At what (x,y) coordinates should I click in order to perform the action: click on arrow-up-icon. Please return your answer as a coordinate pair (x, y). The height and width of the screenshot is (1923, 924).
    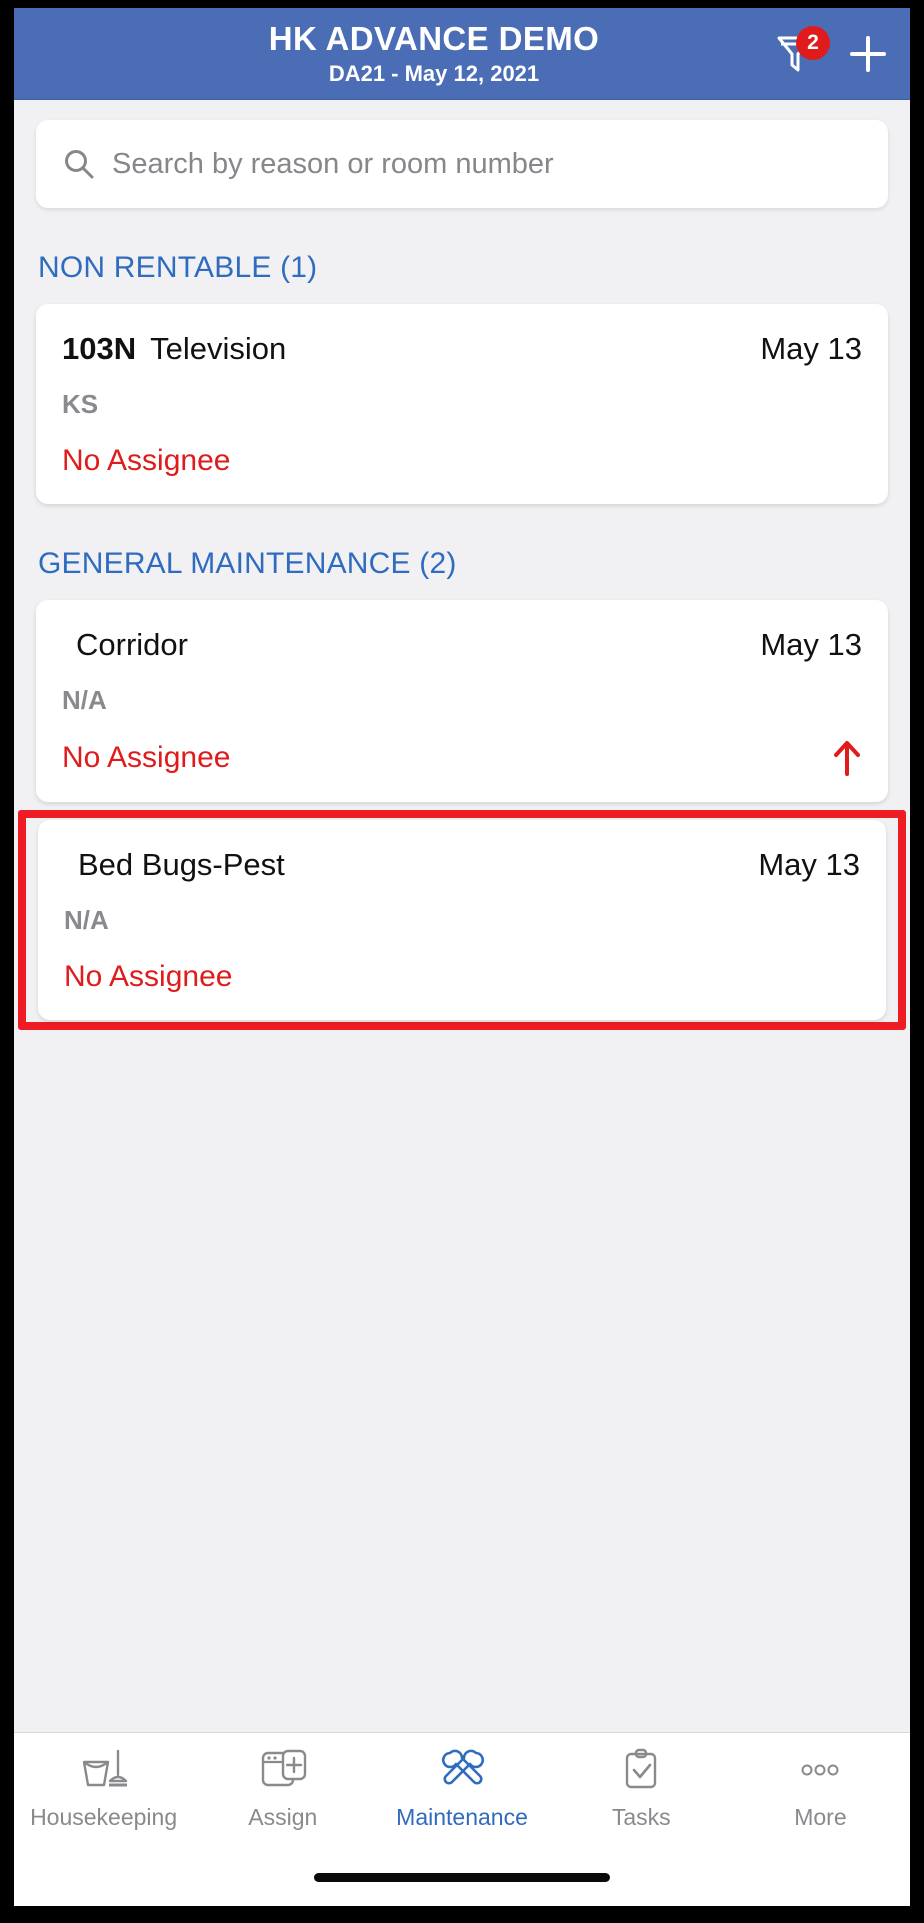
    Looking at the image, I should click on (847, 758).